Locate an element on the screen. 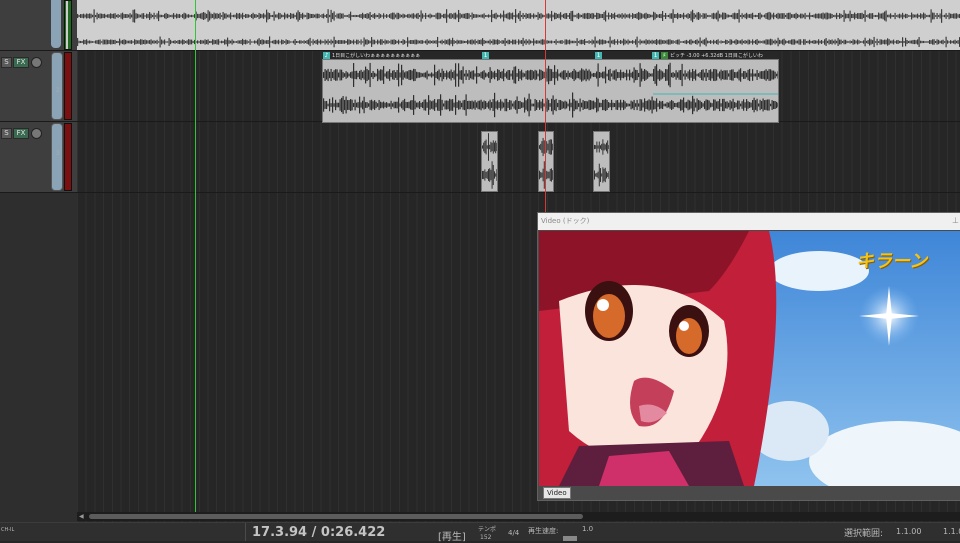  track-2-meter is located at coordinates (68, 86).